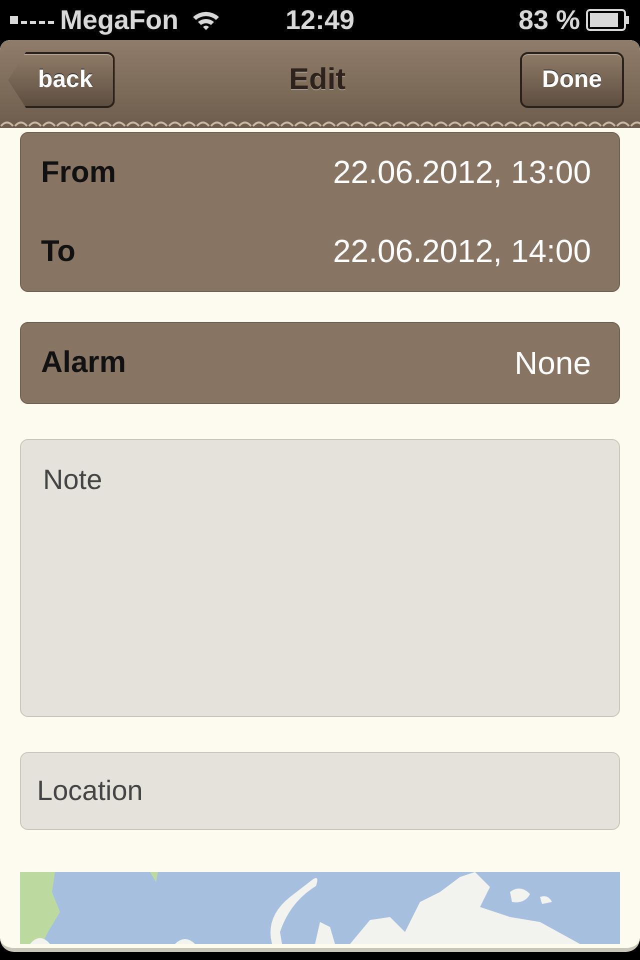 The height and width of the screenshot is (960, 640). What do you see at coordinates (572, 80) in the screenshot?
I see `done-button: Done` at bounding box center [572, 80].